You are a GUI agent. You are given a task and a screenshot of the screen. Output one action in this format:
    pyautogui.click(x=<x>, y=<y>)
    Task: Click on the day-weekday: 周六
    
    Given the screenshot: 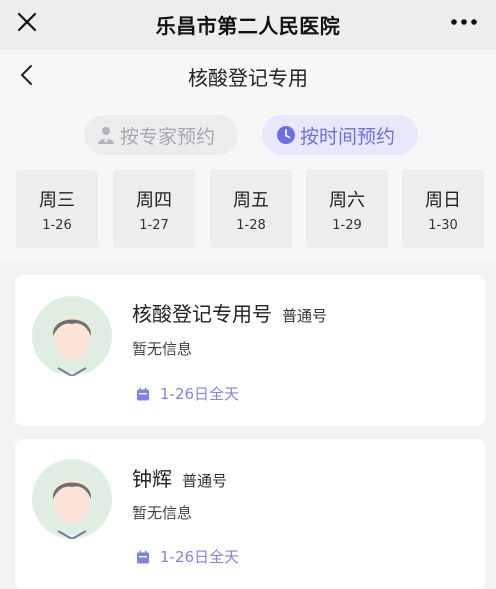 What is the action you would take?
    pyautogui.click(x=347, y=200)
    